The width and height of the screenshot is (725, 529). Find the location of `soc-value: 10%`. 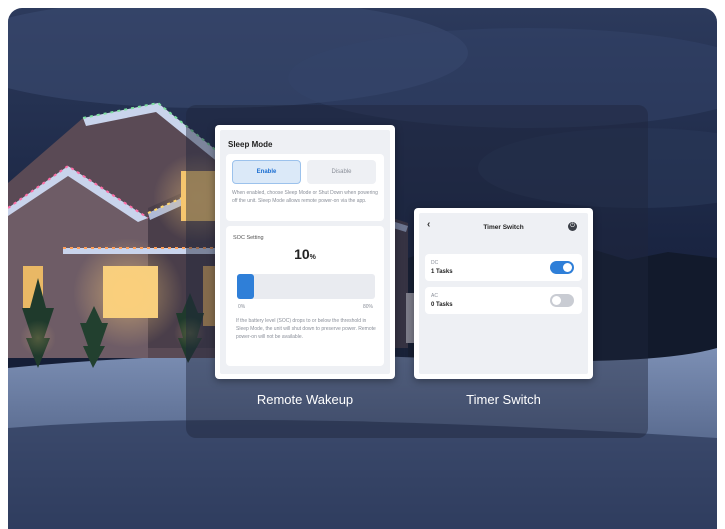

soc-value: 10% is located at coordinates (305, 254).